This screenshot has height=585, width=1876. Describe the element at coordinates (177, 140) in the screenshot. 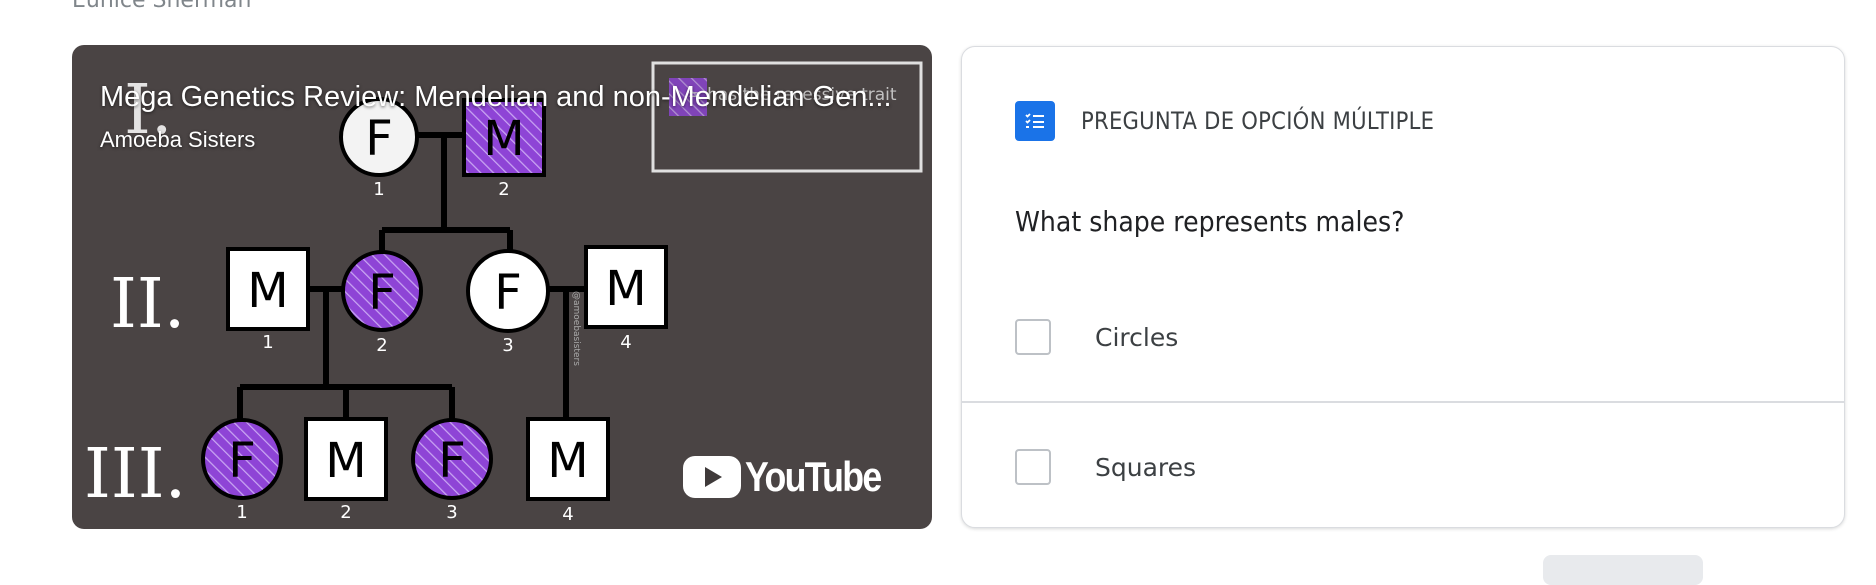

I see `video-channel: Amoeba Sisters` at that location.